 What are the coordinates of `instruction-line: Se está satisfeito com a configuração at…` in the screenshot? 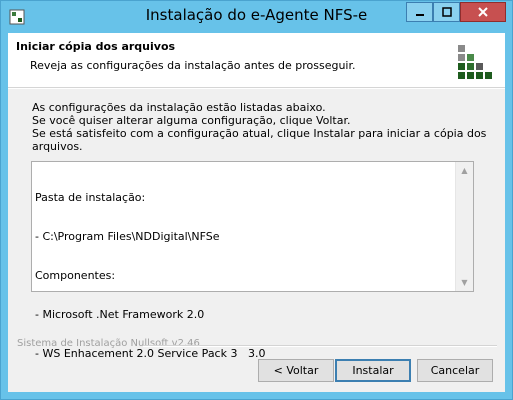 It's located at (259, 140).